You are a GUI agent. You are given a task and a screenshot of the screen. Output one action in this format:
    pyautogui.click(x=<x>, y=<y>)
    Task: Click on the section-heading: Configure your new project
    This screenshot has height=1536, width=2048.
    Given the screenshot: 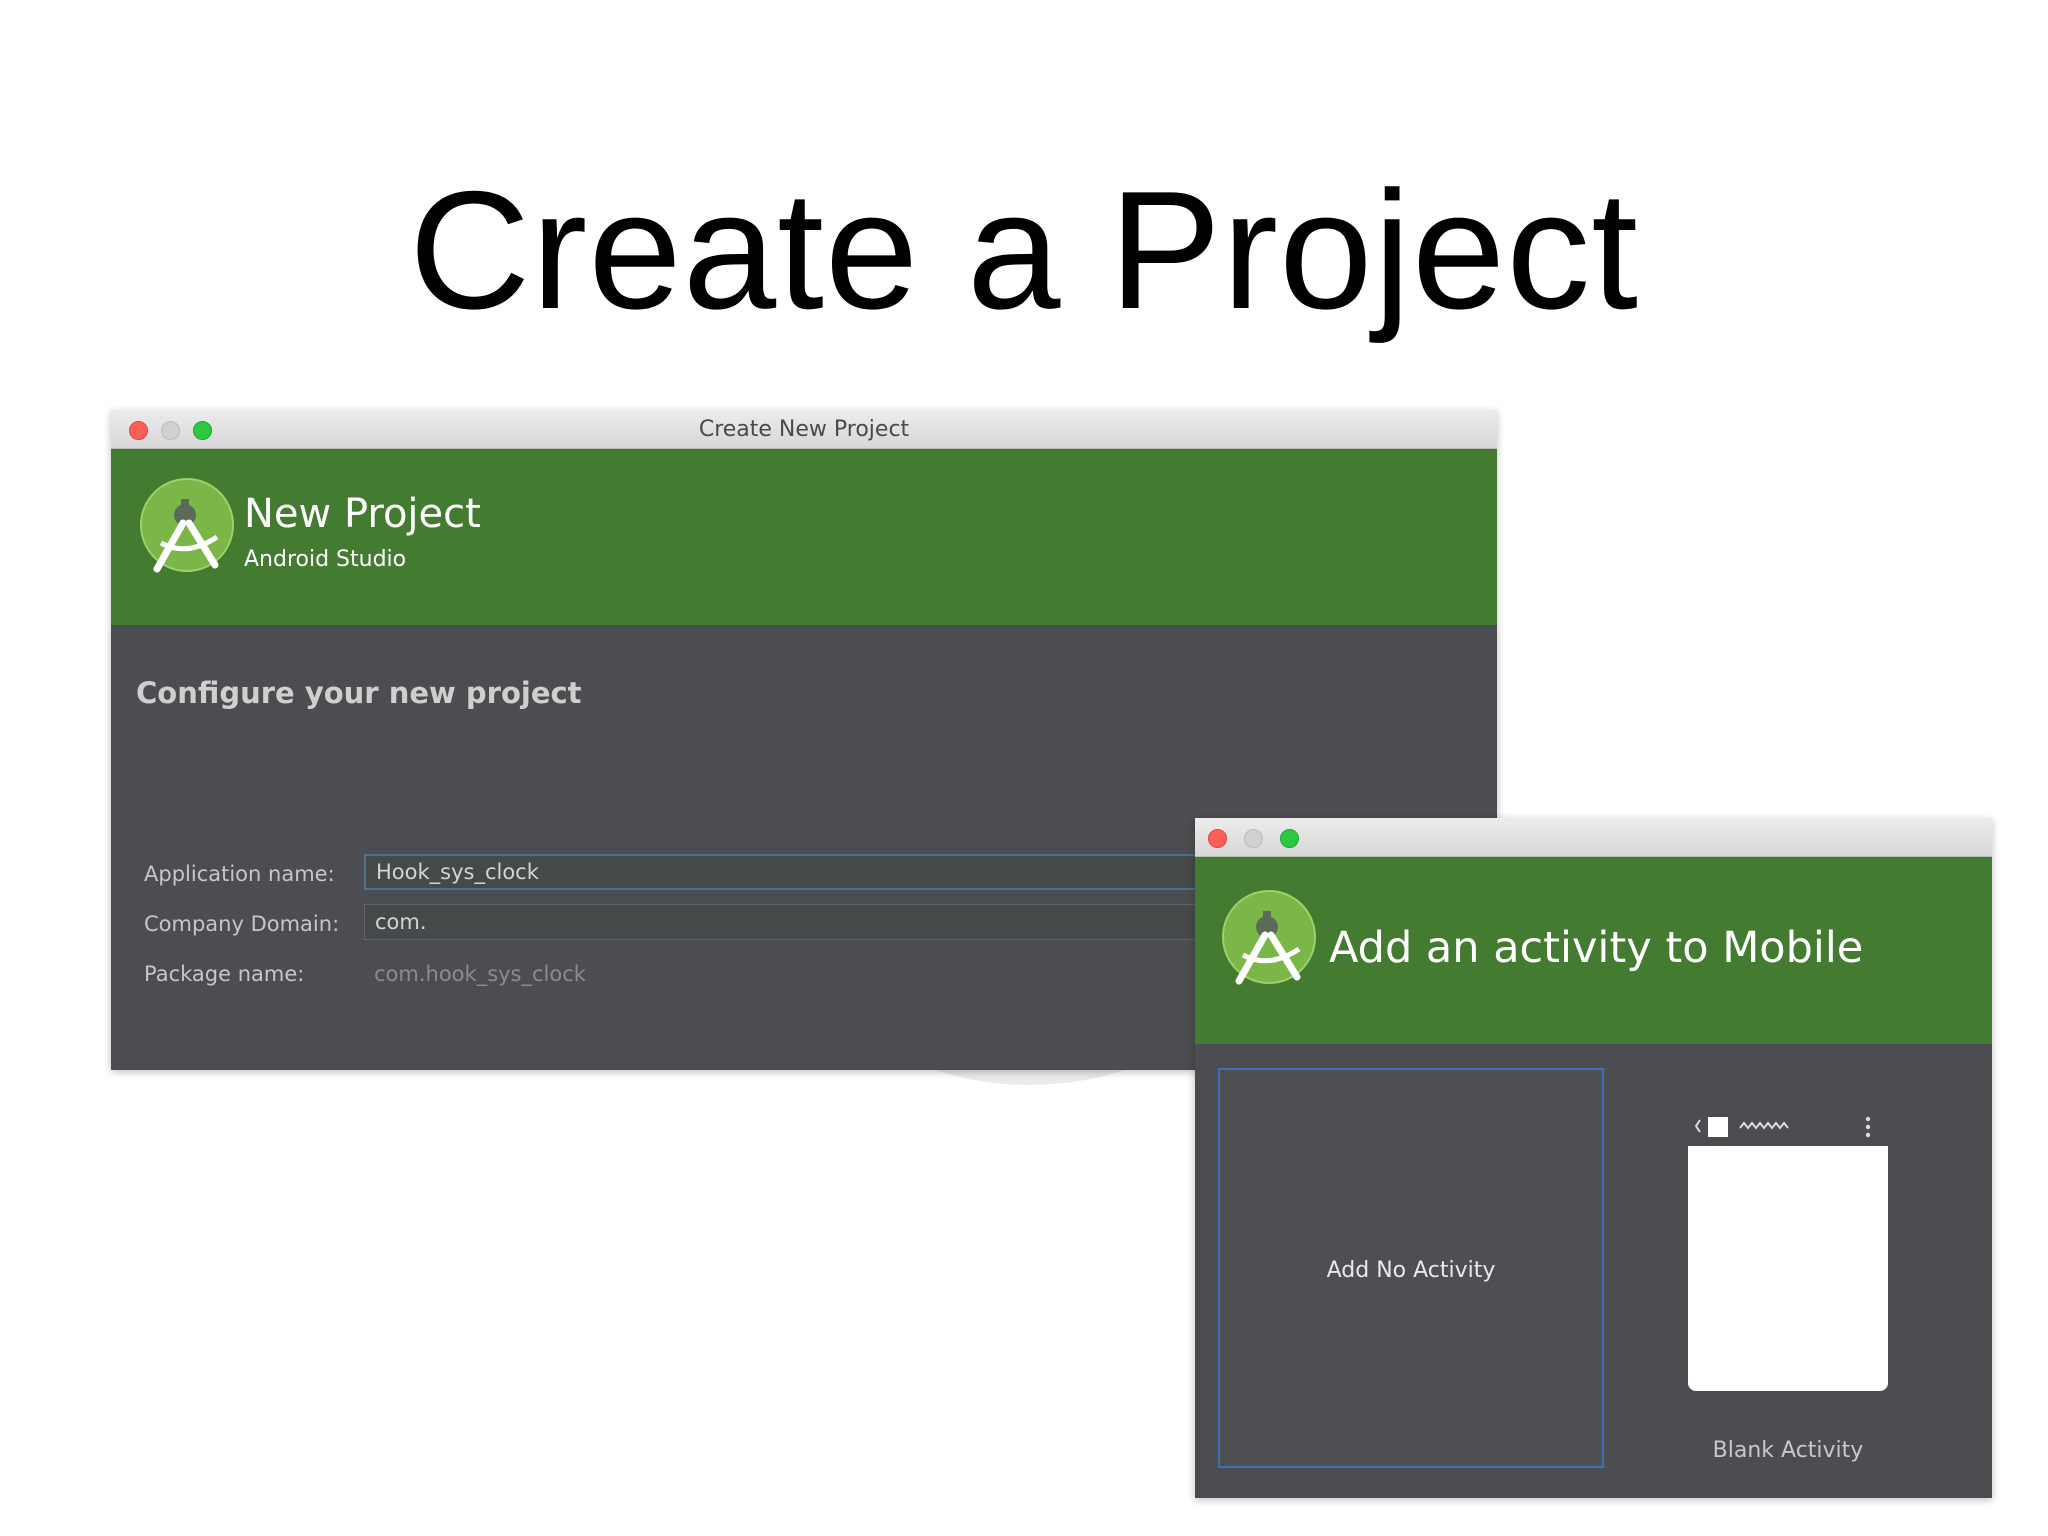 What is the action you would take?
    pyautogui.click(x=359, y=693)
    